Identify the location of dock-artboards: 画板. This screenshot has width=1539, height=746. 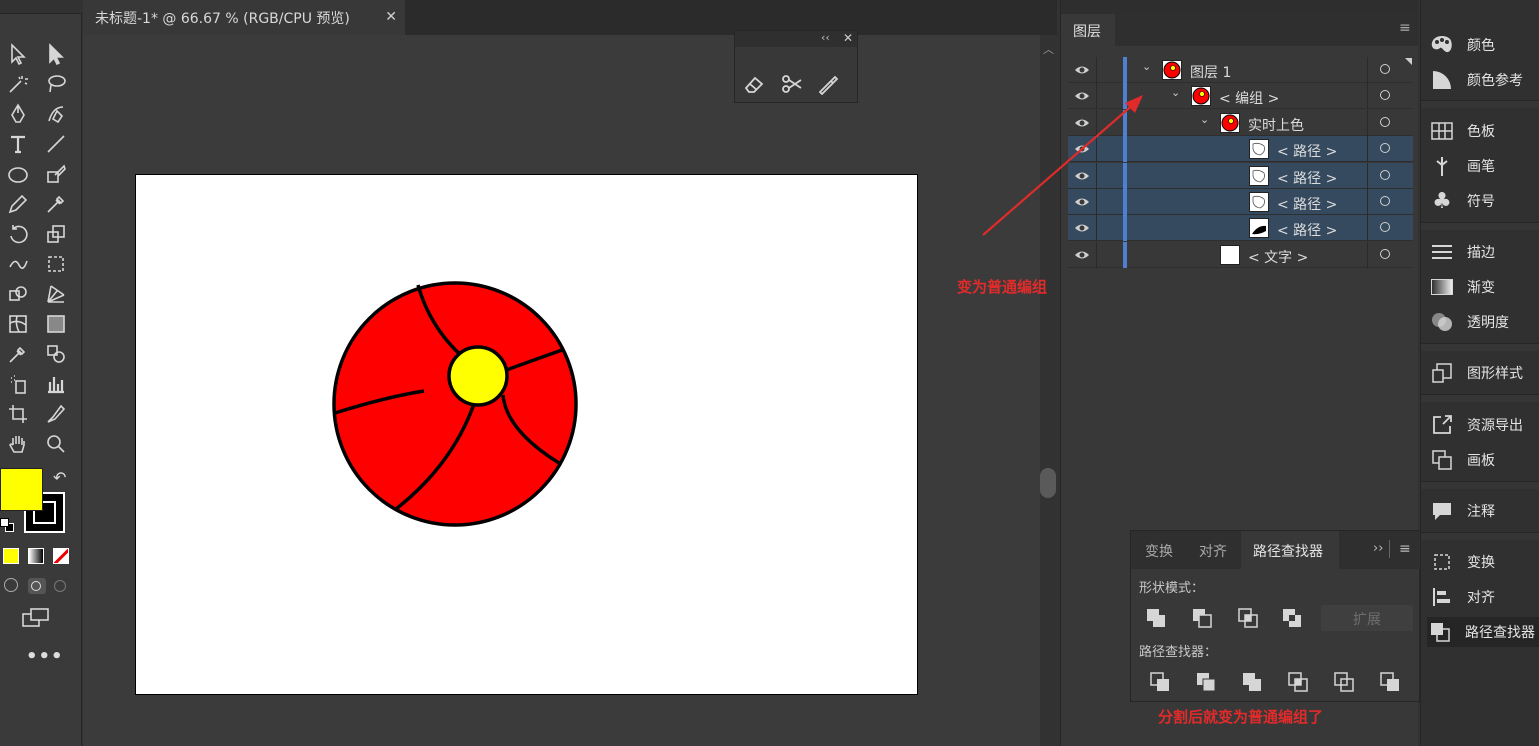
(1484, 460).